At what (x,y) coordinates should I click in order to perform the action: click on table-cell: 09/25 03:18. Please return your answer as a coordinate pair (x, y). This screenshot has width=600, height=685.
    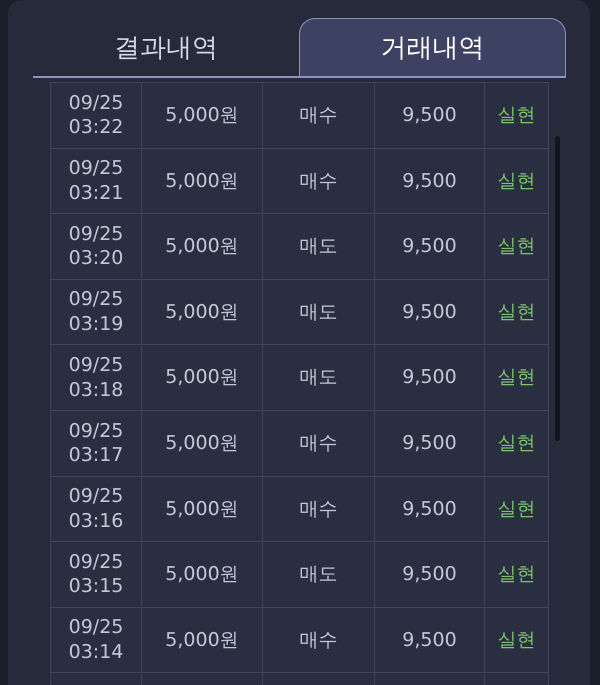
    Looking at the image, I should click on (96, 378).